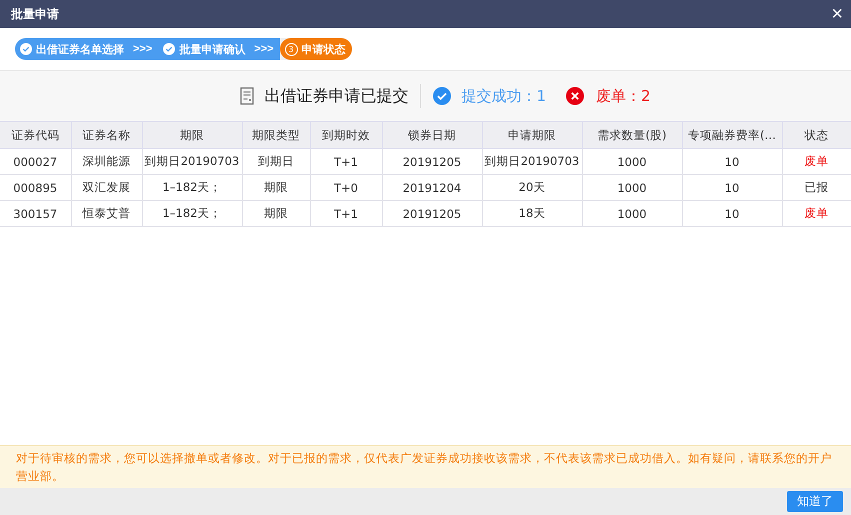 Image resolution: width=851 pixels, height=515 pixels. What do you see at coordinates (425, 466) in the screenshot?
I see `notice-text: 对于待审核的需求，您可以选择撤单或者修改。对于已报的需求，仅代表广发证券成功接收该需求，不代表该需求已成功借入。如有疑问，请联系您的开户营业部。` at bounding box center [425, 466].